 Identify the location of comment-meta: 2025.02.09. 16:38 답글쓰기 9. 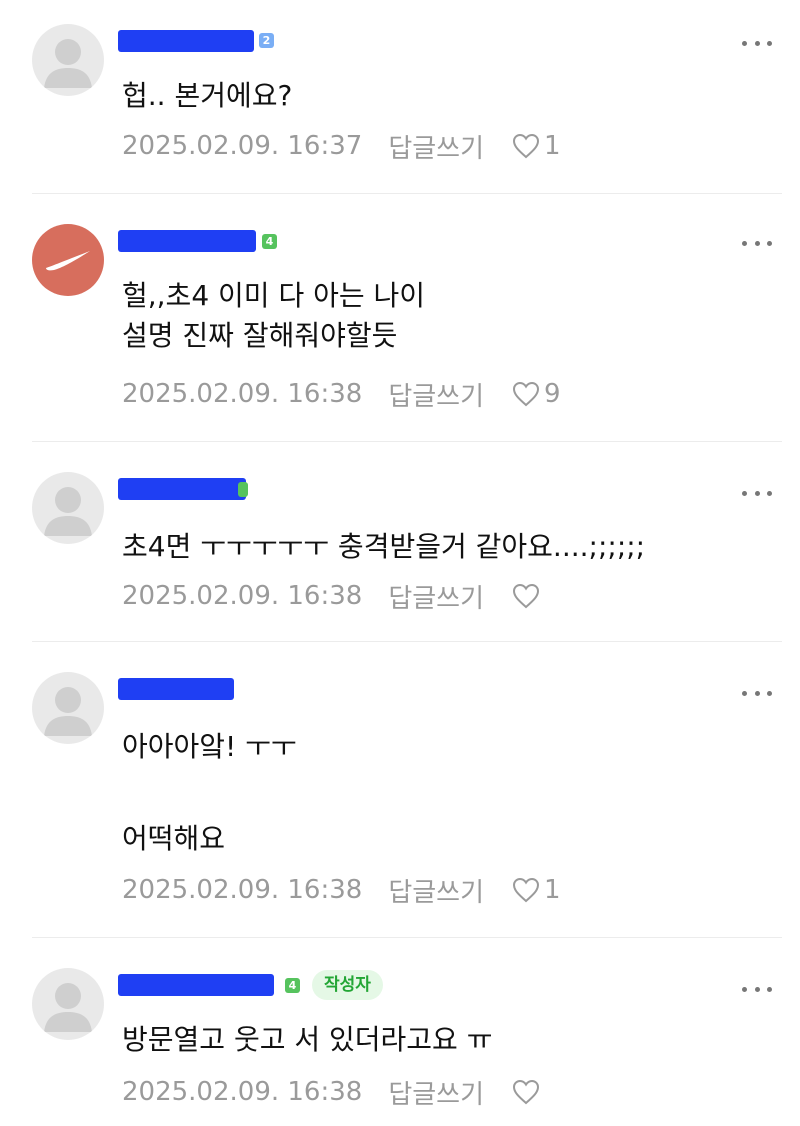
(341, 394).